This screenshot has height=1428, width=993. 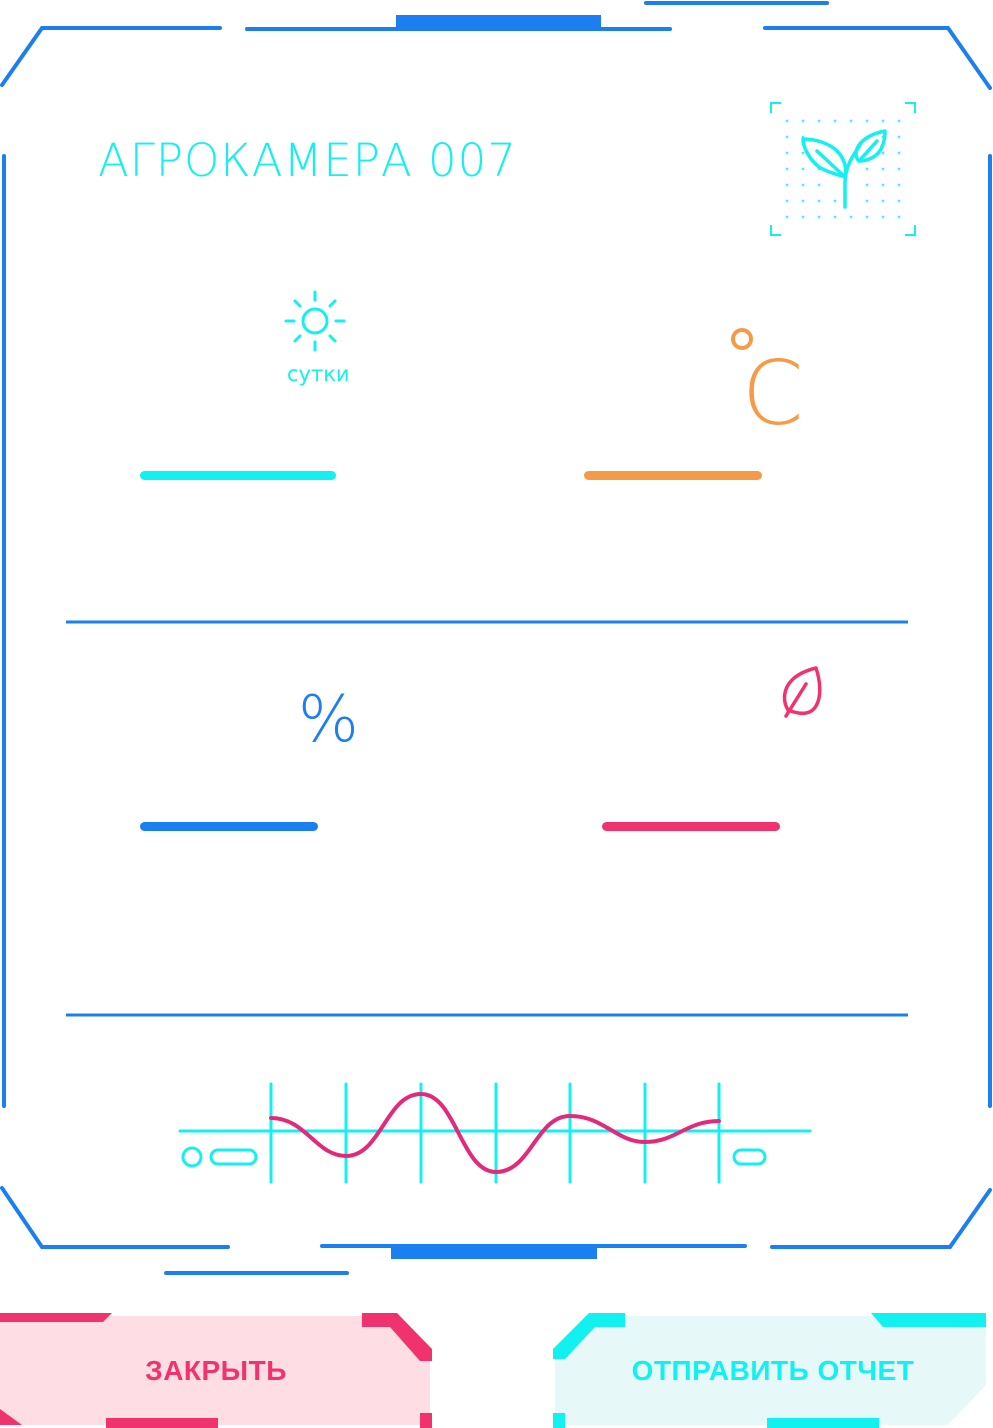 I want to click on send-report-button: ОТПРАВИТЬ ОТЧЕТ, so click(x=773, y=1370).